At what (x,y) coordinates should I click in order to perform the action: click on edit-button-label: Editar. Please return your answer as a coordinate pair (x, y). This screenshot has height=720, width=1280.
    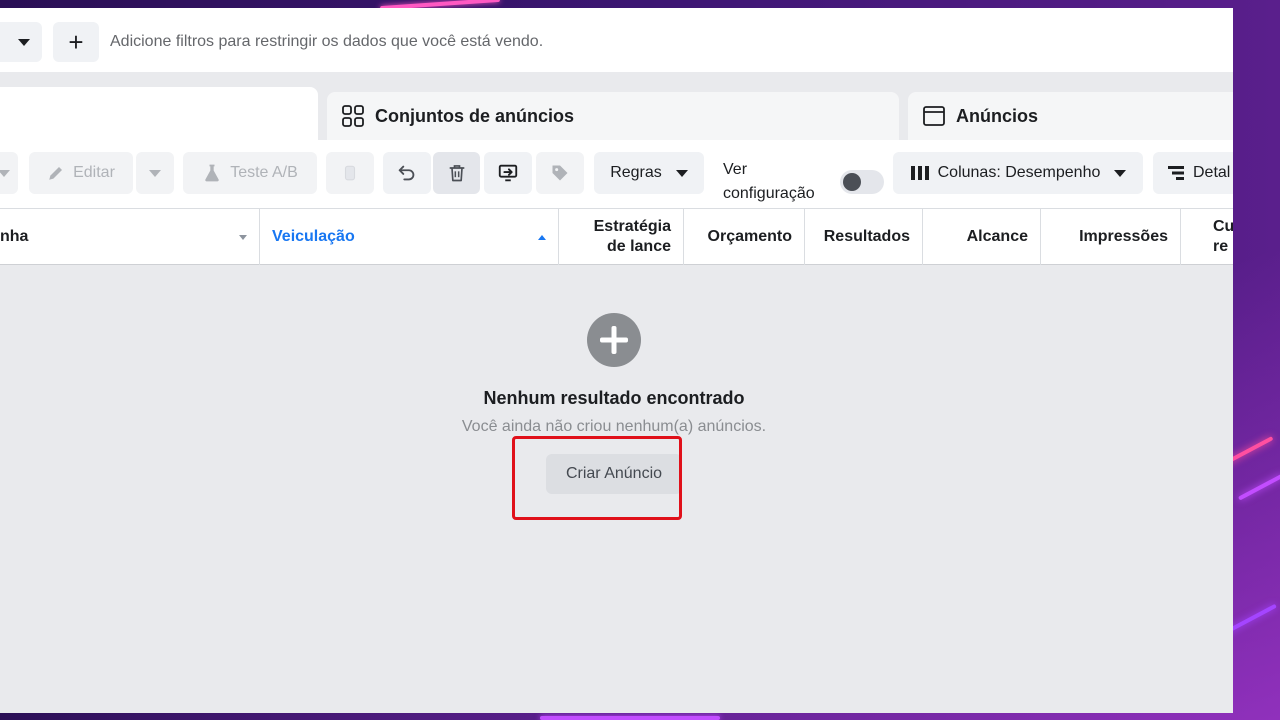
    Looking at the image, I should click on (94, 172).